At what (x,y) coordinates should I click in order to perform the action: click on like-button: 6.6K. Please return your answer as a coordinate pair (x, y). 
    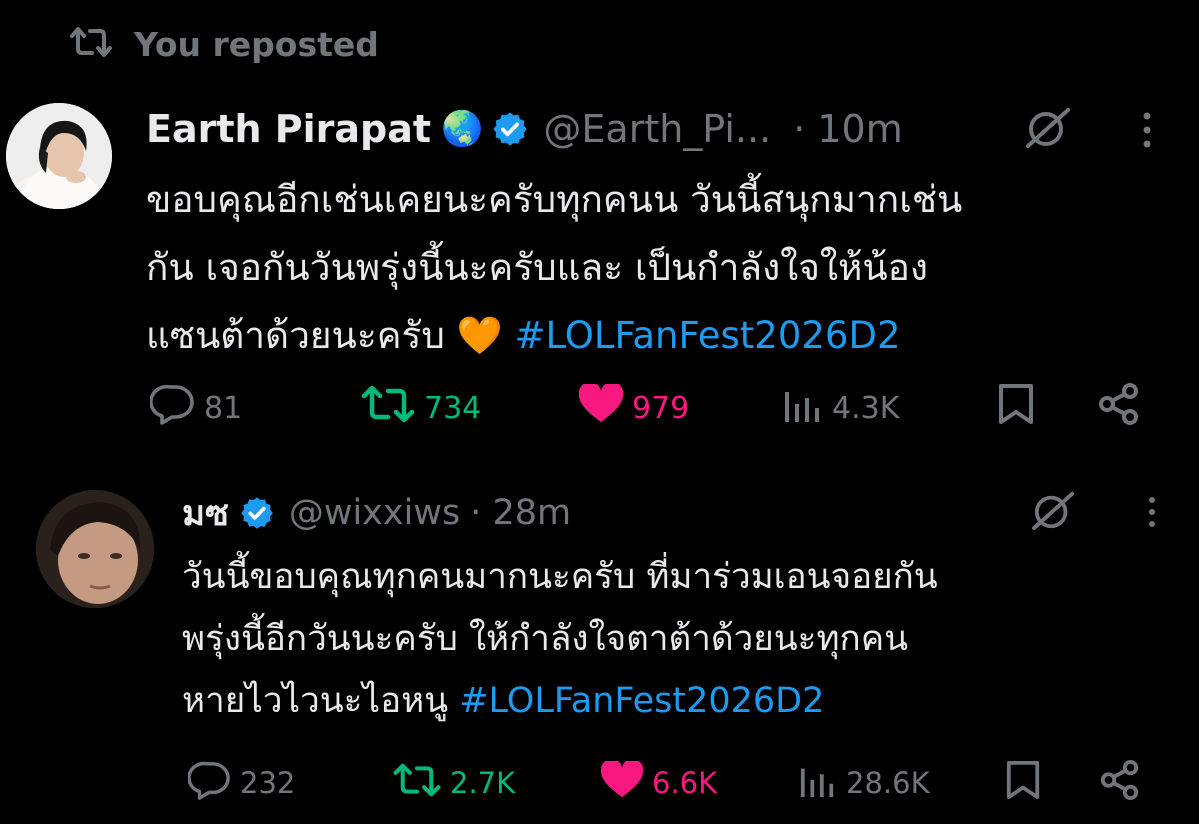
    Looking at the image, I should click on (658, 783).